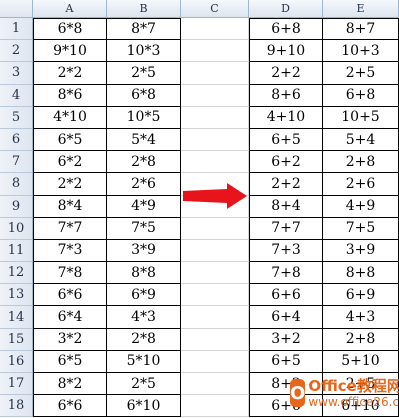 This screenshot has width=399, height=418. Describe the element at coordinates (70, 95) in the screenshot. I see `cell-a: 8*6` at that location.